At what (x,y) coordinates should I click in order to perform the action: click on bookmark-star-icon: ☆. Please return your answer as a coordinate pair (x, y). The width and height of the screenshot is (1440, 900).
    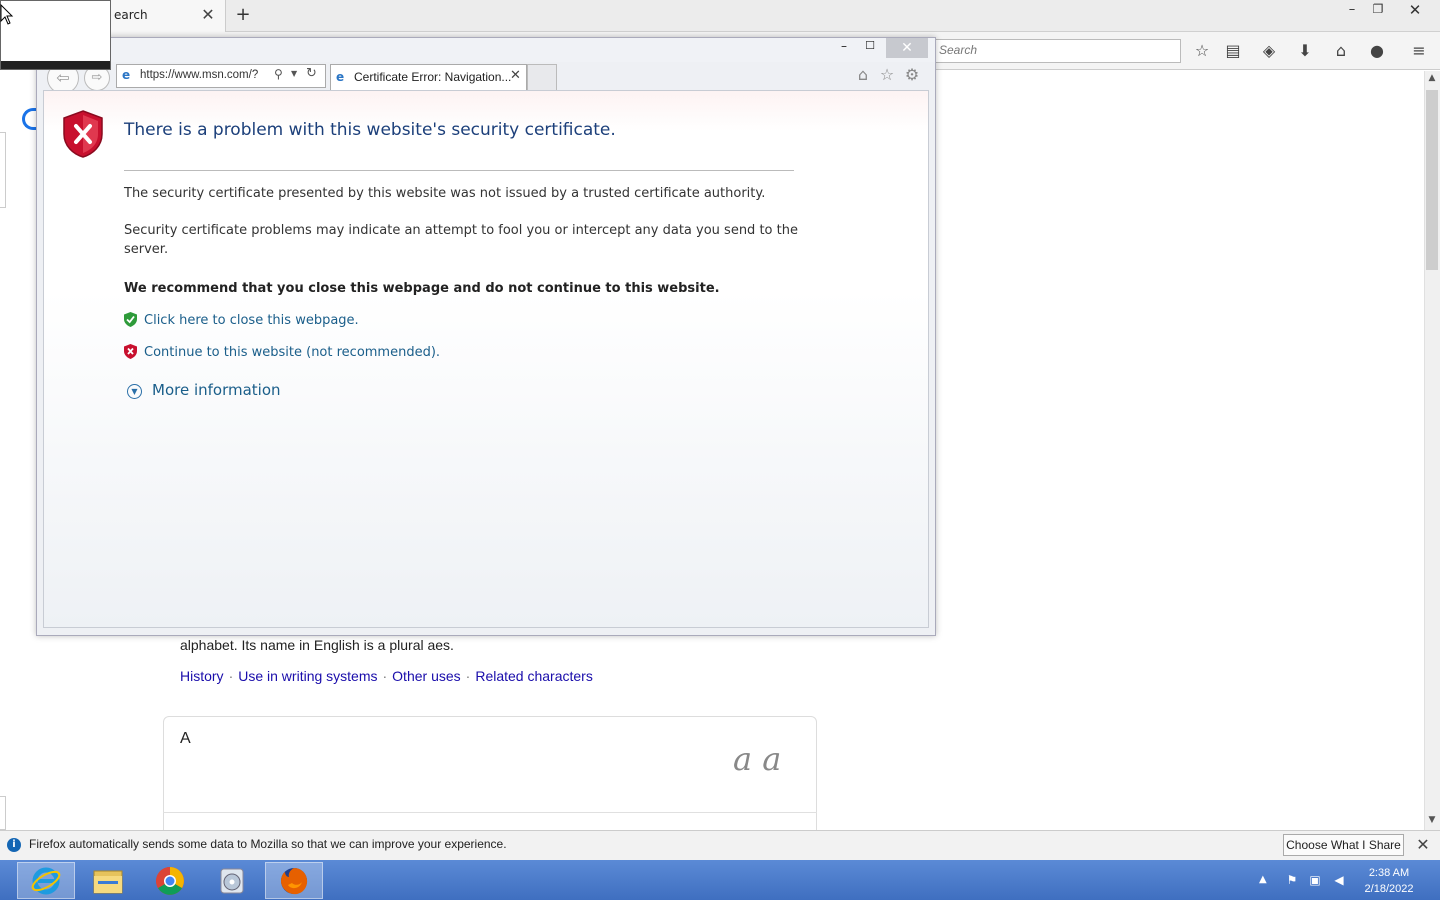
    Looking at the image, I should click on (1202, 51).